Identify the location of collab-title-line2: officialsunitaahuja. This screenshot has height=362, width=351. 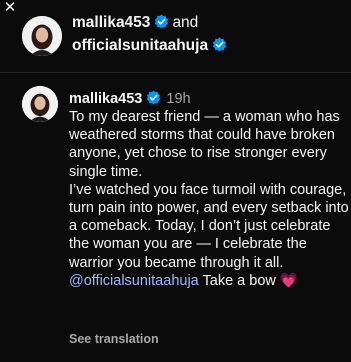
(149, 46).